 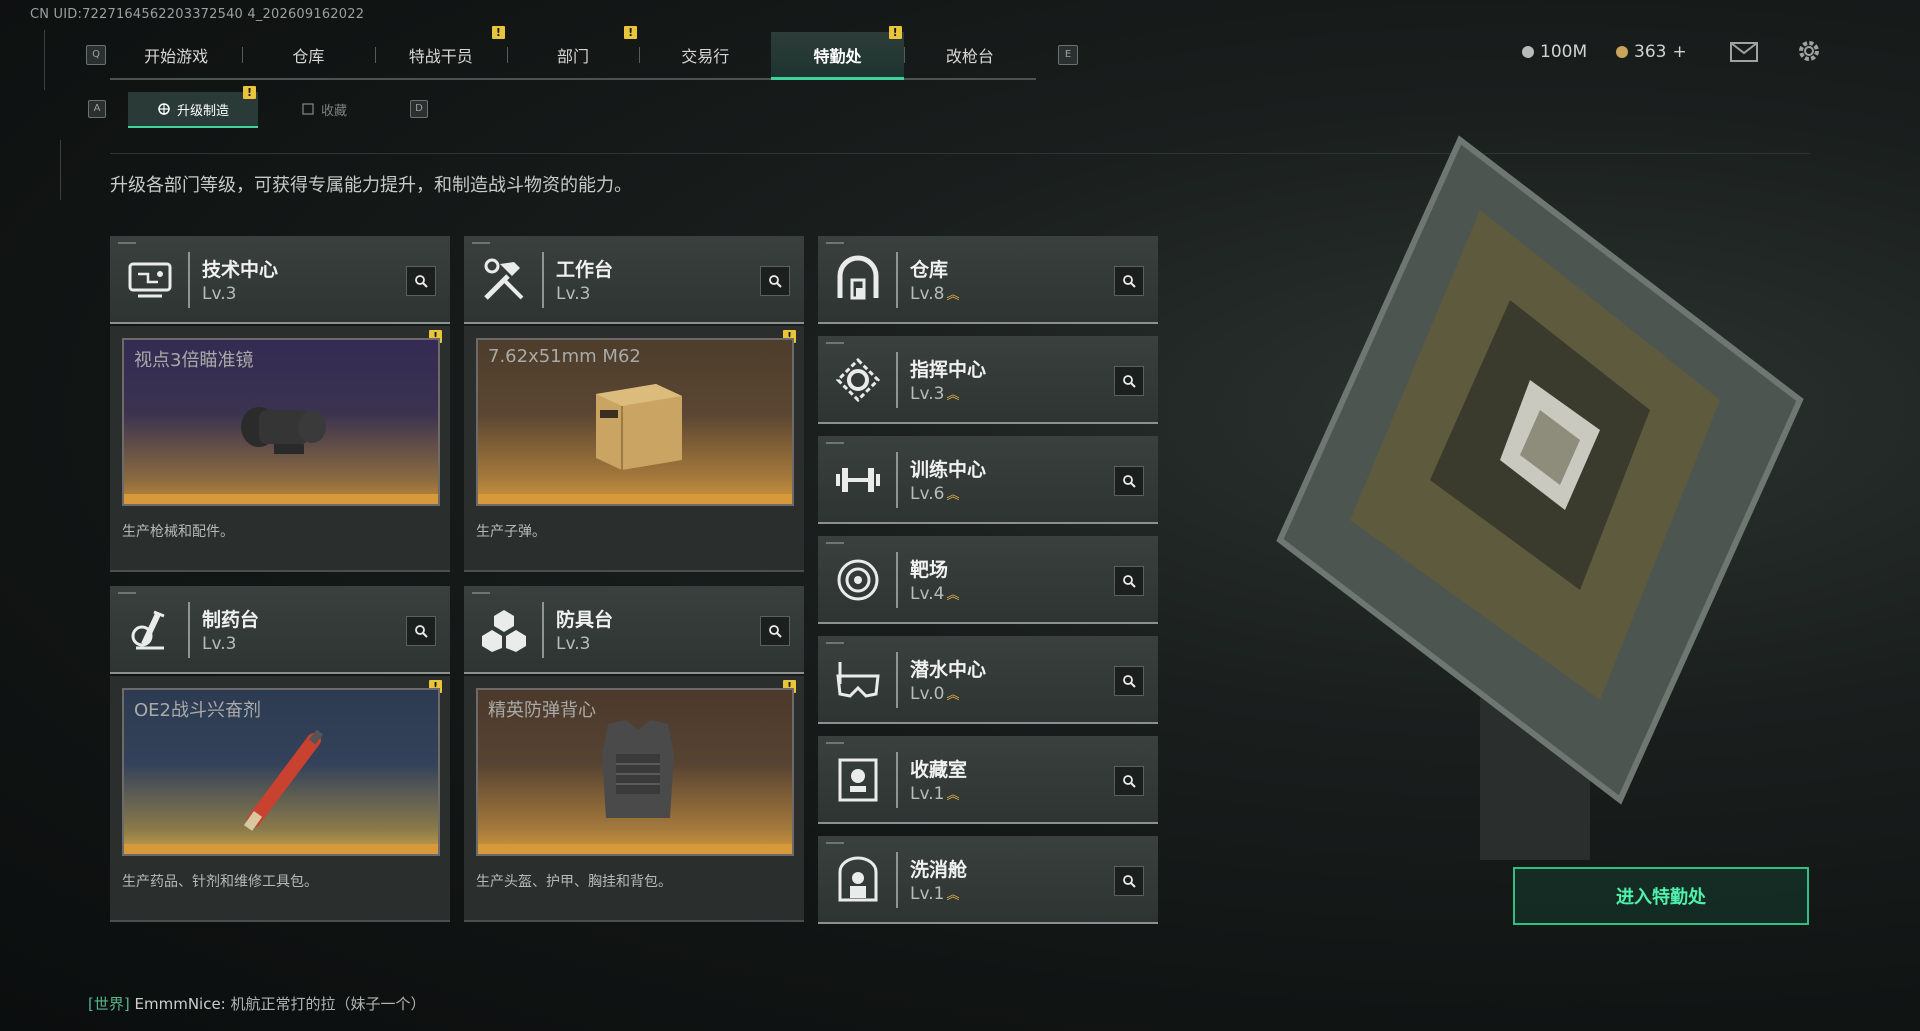 What do you see at coordinates (934, 294) in the screenshot?
I see `facility-level: Lv.8 ︽` at bounding box center [934, 294].